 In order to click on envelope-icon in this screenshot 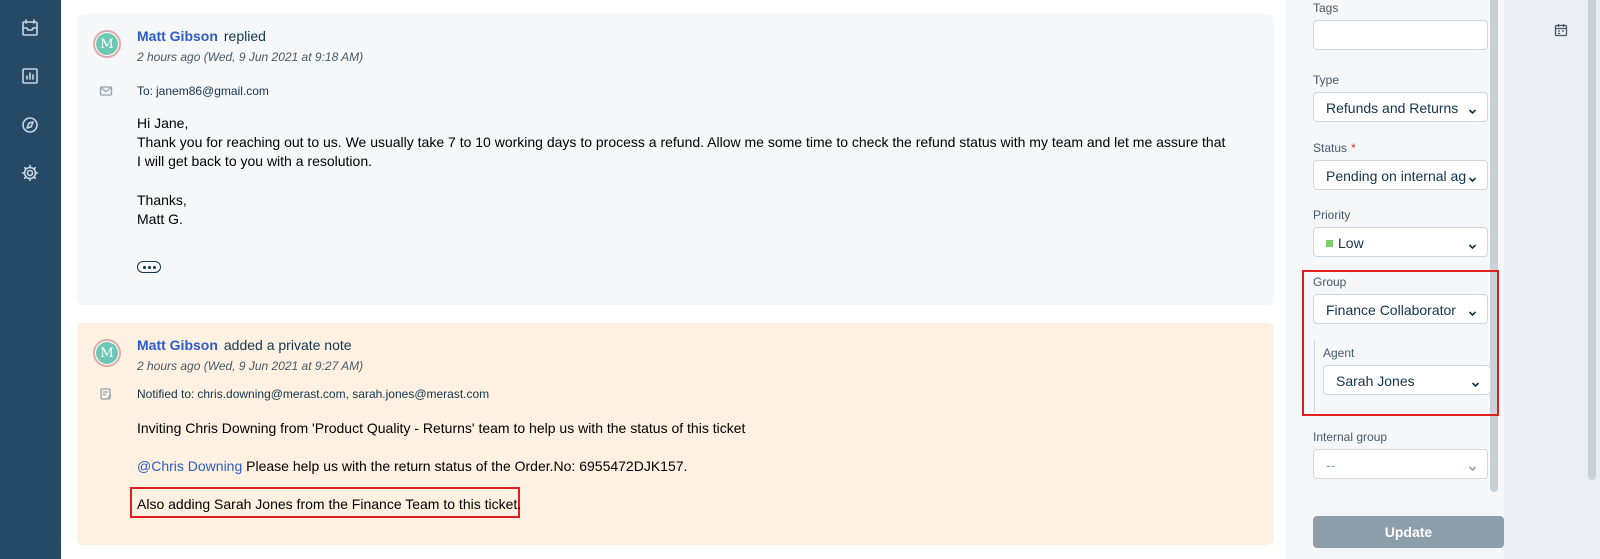, I will do `click(106, 91)`.